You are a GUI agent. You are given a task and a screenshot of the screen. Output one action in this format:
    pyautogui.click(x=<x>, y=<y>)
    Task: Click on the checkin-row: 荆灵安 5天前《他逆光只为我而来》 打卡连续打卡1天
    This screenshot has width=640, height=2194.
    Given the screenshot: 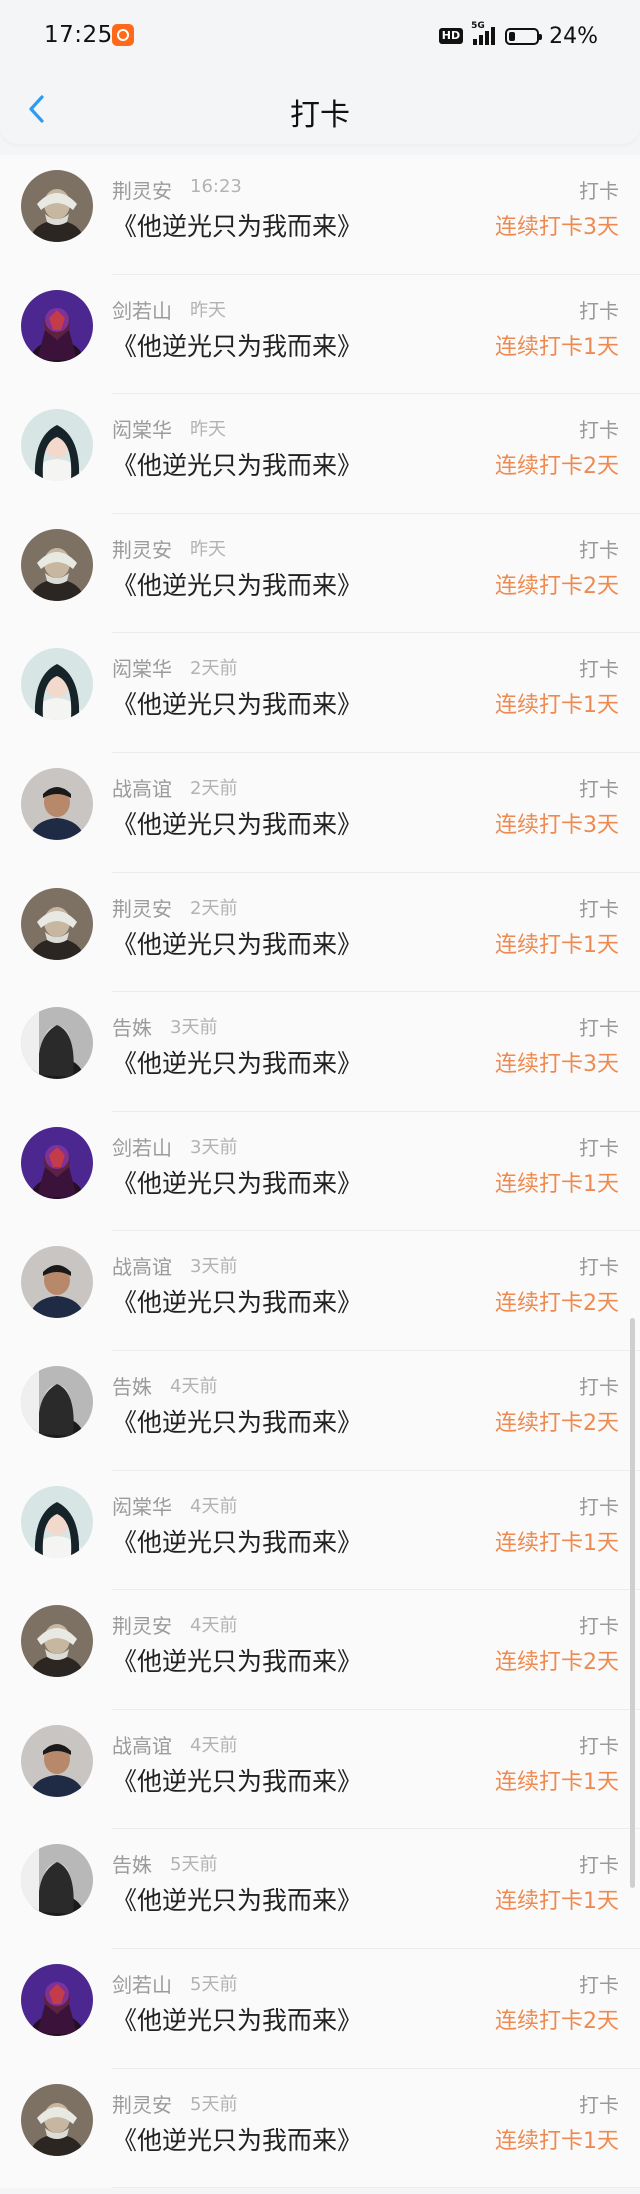 What is the action you would take?
    pyautogui.click(x=320, y=2128)
    